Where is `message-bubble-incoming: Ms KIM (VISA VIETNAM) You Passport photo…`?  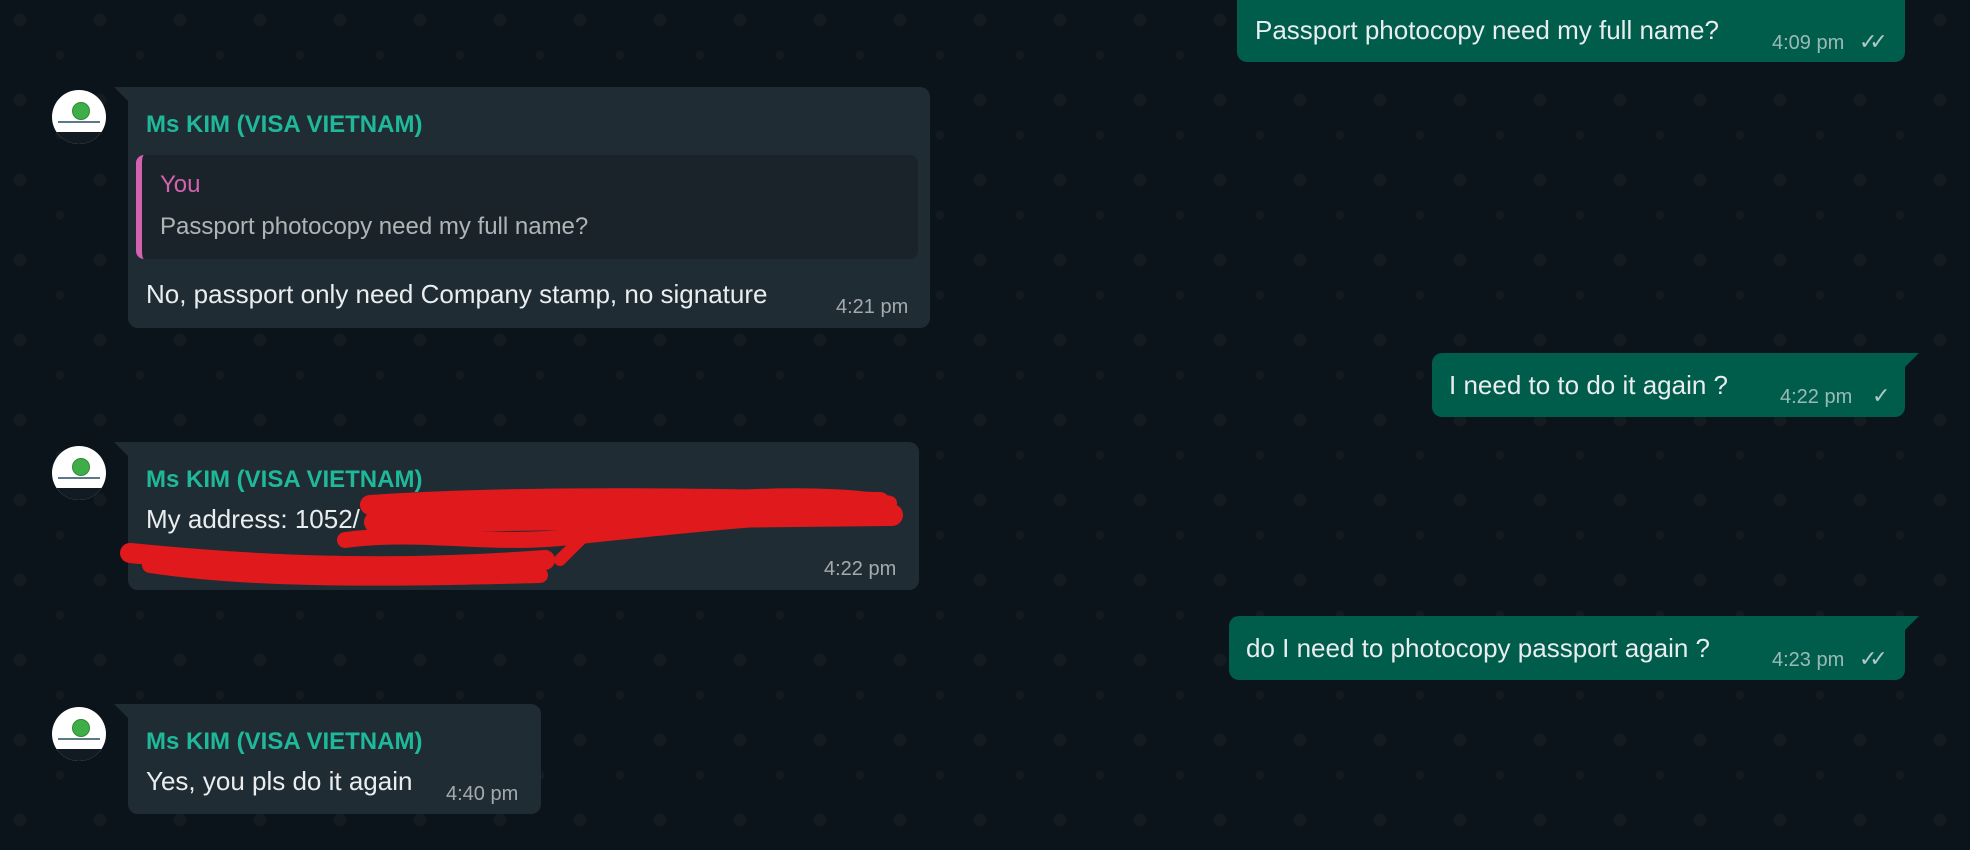
message-bubble-incoming: Ms KIM (VISA VIETNAM) You Passport photo… is located at coordinates (522, 207).